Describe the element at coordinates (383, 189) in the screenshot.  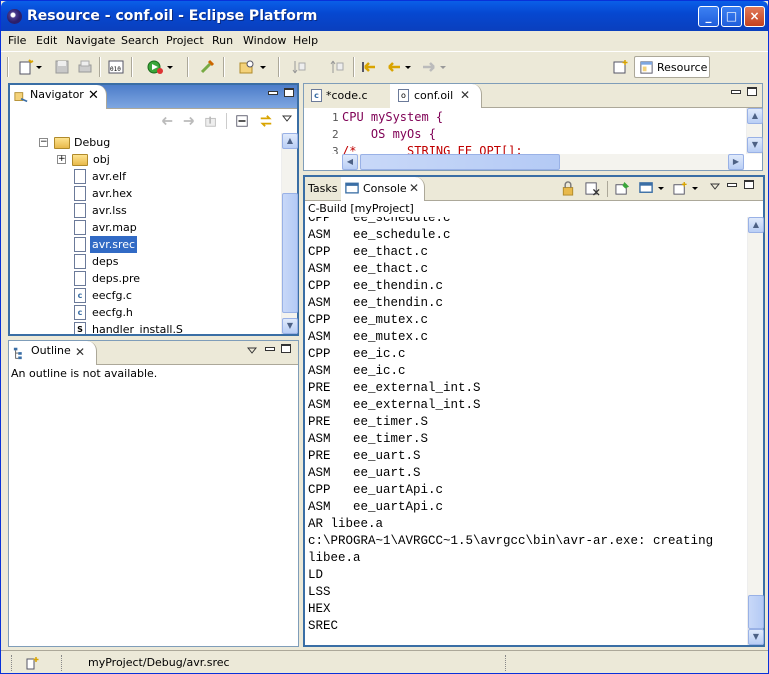
I see `tab-console: Console ✕` at that location.